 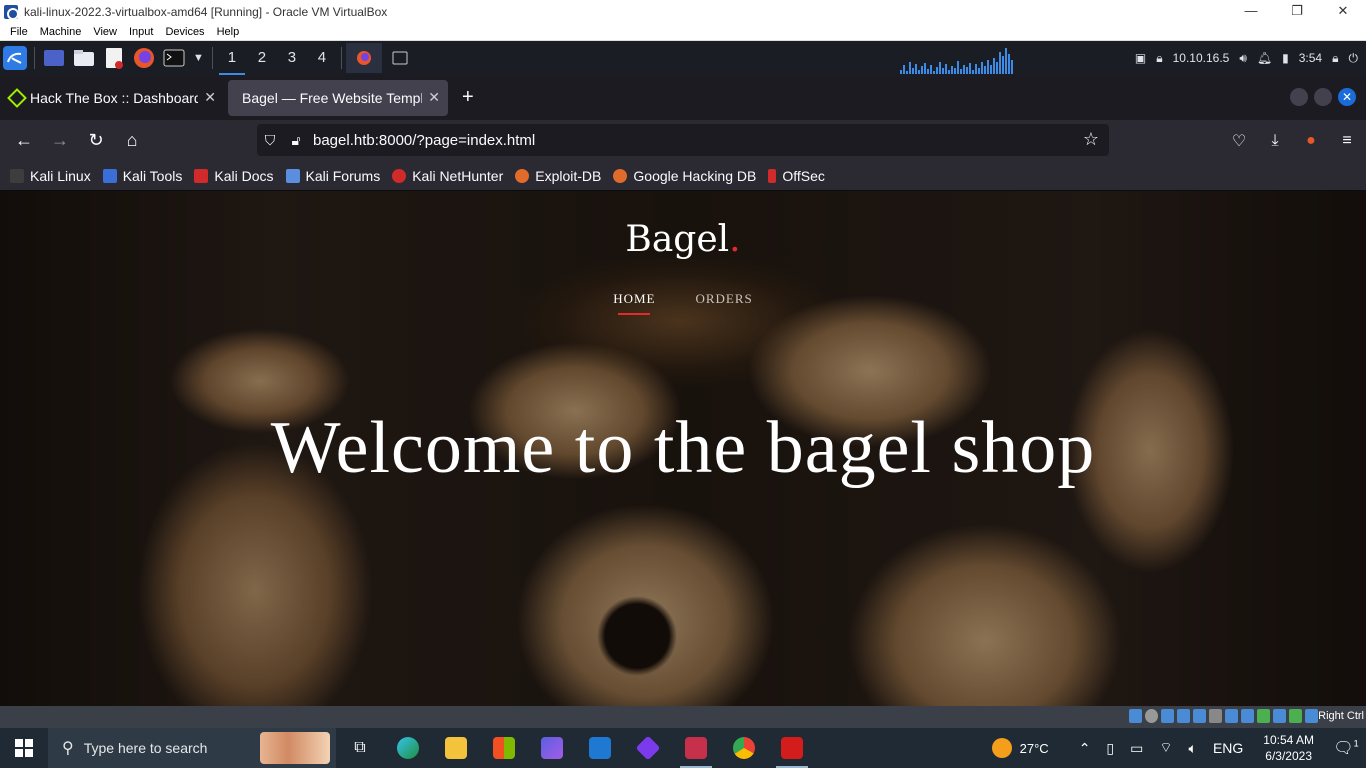 What do you see at coordinates (648, 748) in the screenshot?
I see `taskbar-obsidian` at bounding box center [648, 748].